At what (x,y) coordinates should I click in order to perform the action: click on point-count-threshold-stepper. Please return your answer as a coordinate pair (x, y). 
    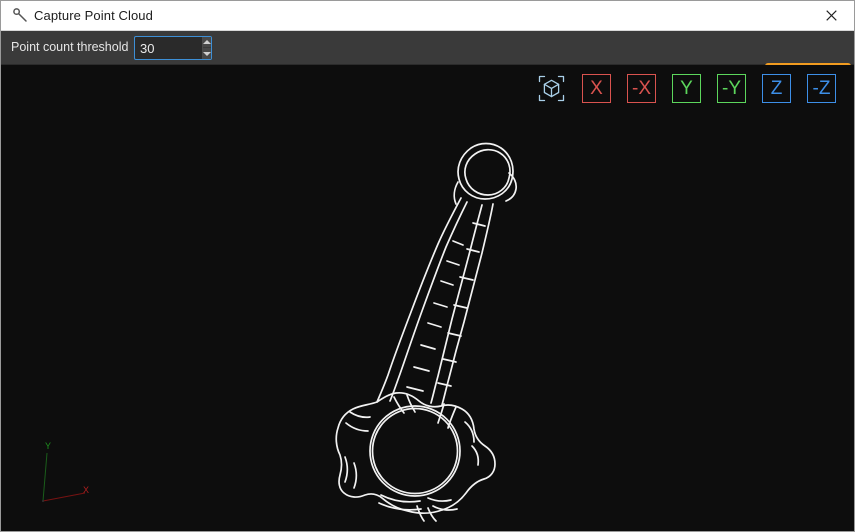
    Looking at the image, I should click on (173, 48).